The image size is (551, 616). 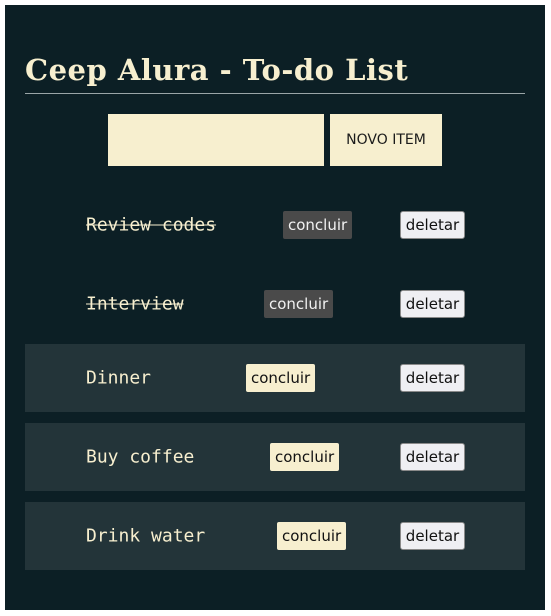 I want to click on todo-item: Dinner concluir deletar, so click(x=275, y=378).